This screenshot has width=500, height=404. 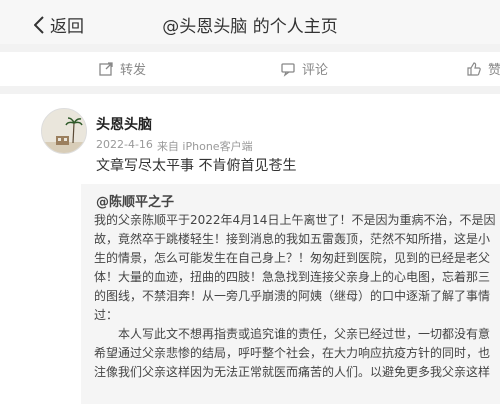 I want to click on like-label: 赞, so click(x=494, y=70).